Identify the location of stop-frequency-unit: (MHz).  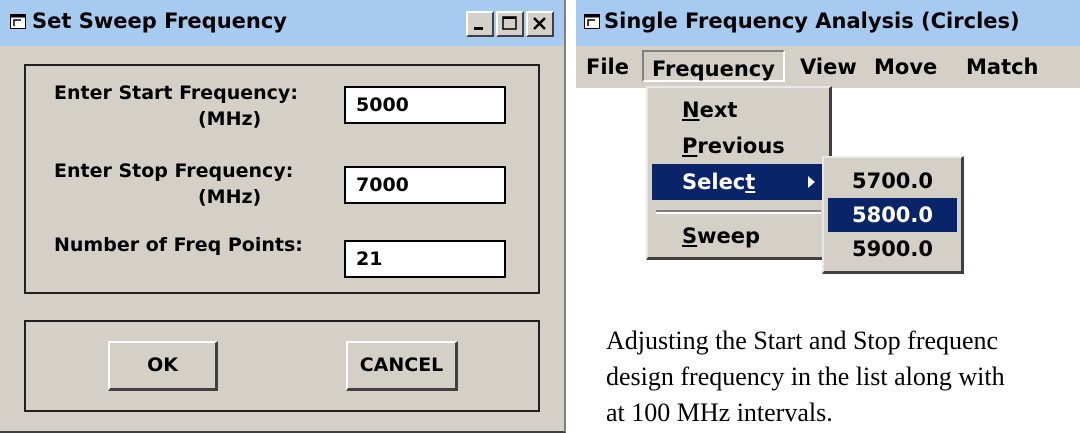
(230, 197).